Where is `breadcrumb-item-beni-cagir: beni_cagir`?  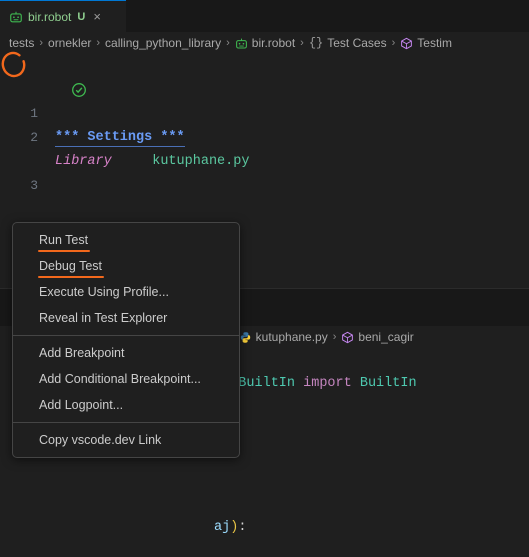 breadcrumb-item-beni-cagir: beni_cagir is located at coordinates (385, 337).